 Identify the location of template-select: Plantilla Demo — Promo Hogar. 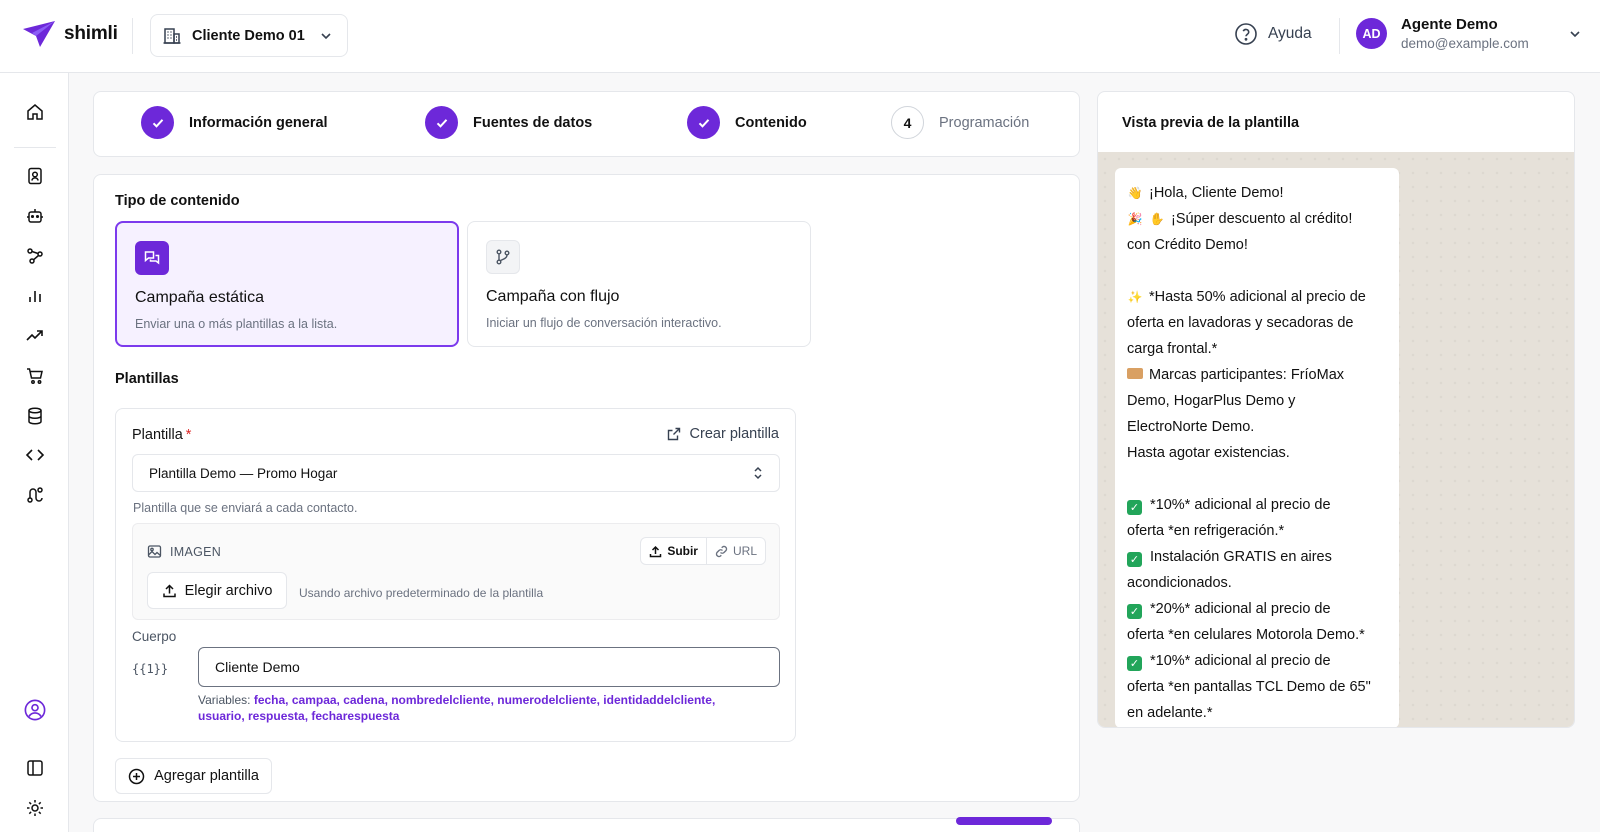
(456, 473).